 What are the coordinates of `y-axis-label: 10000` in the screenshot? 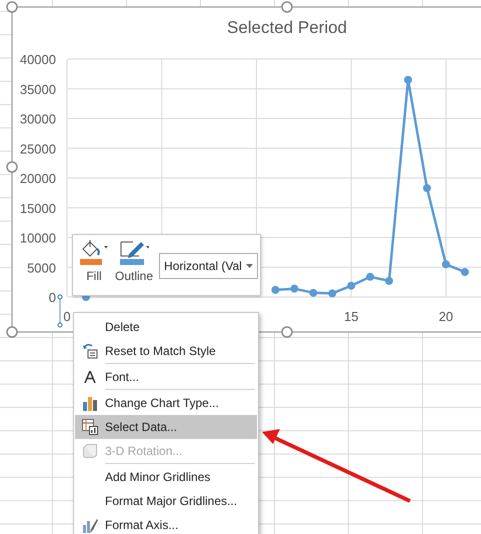 It's located at (38, 238).